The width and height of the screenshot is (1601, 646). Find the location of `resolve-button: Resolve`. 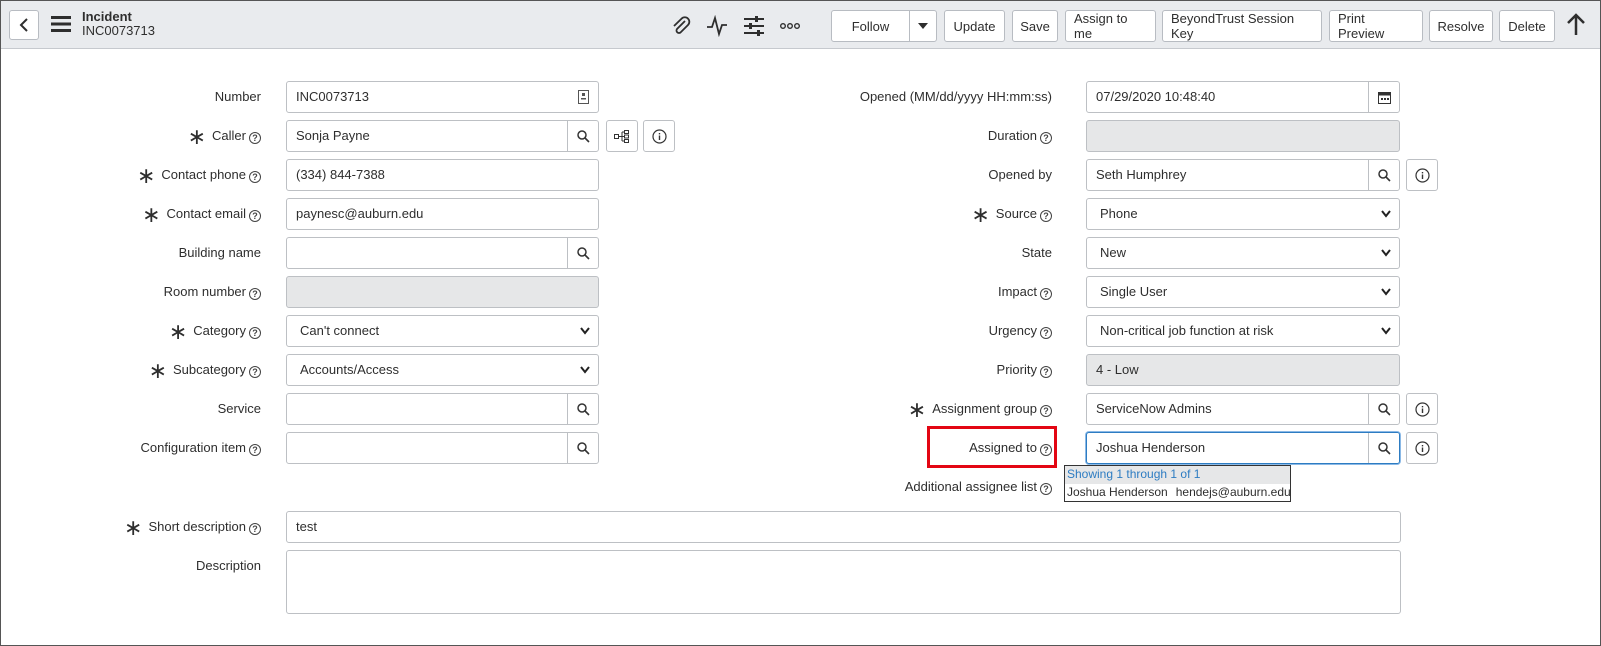

resolve-button: Resolve is located at coordinates (1461, 26).